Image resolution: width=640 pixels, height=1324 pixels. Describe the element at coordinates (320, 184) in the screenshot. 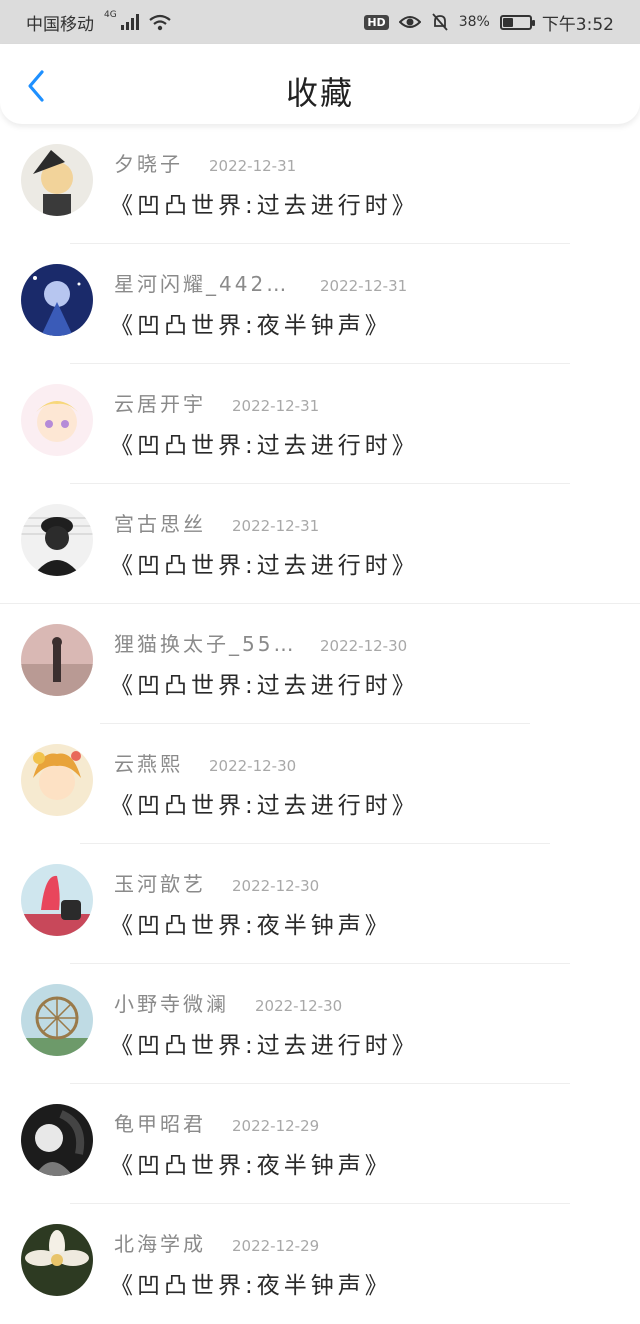

I see `list-item: 夕晓子 2022-12-31 《凹凸世界:过去进行时》` at that location.